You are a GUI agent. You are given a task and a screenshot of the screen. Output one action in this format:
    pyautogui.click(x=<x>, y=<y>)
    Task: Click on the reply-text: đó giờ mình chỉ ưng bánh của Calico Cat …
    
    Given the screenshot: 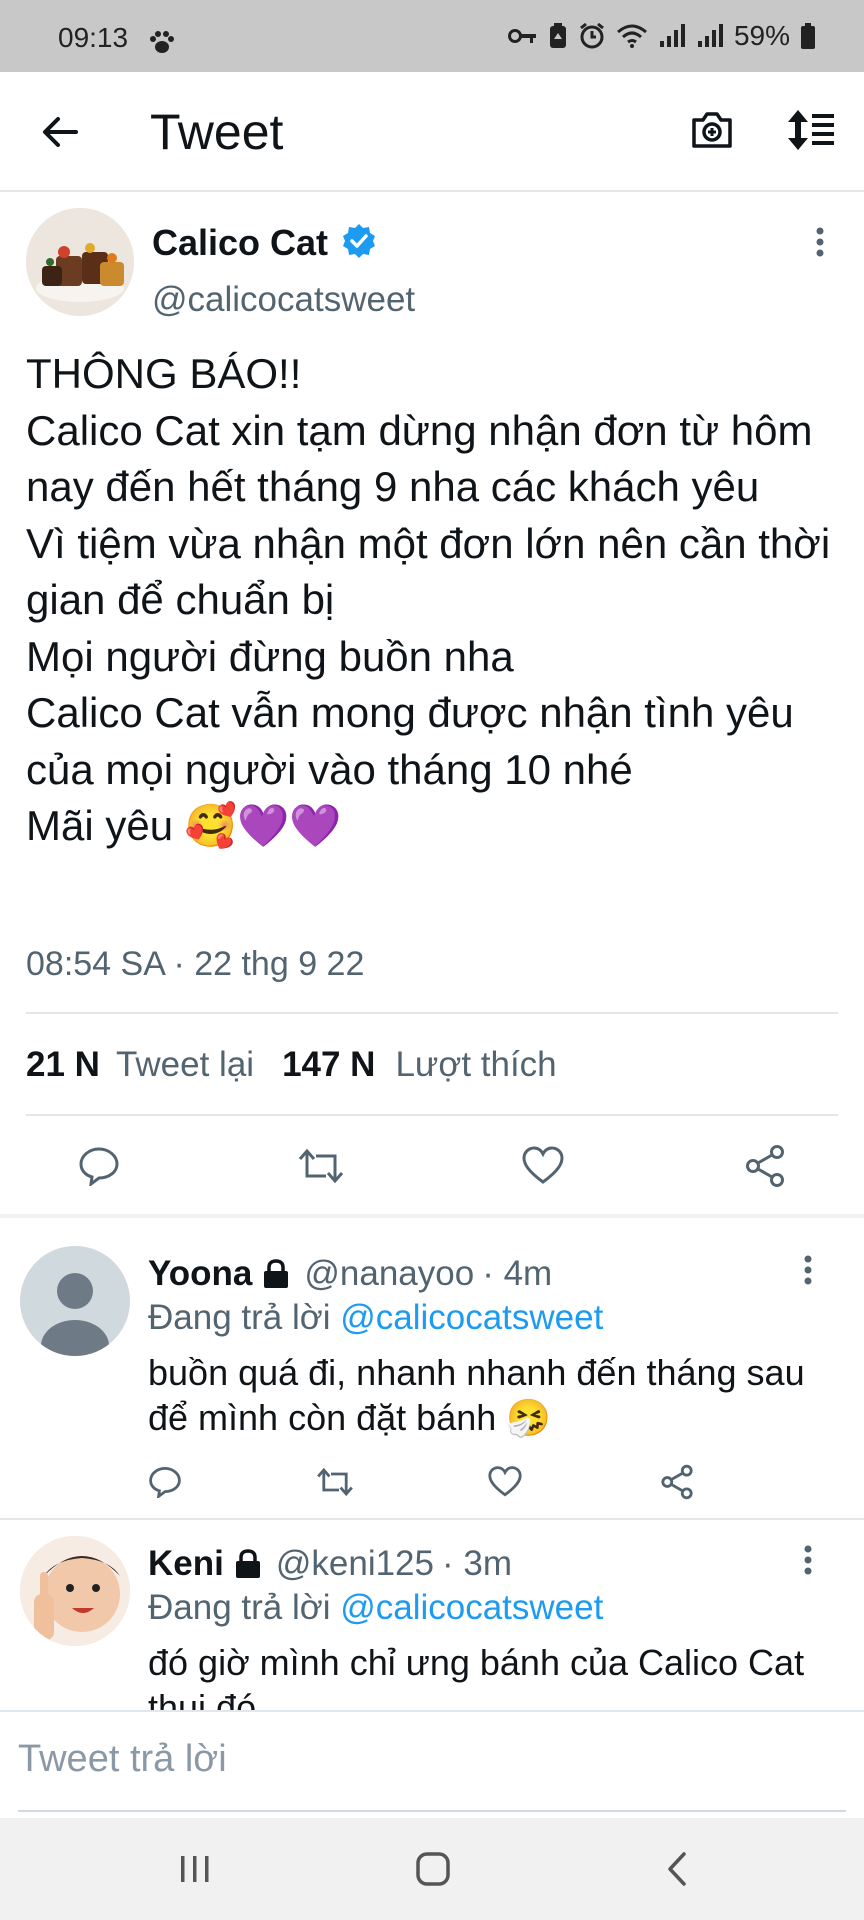 What is the action you would take?
    pyautogui.click(x=476, y=1676)
    